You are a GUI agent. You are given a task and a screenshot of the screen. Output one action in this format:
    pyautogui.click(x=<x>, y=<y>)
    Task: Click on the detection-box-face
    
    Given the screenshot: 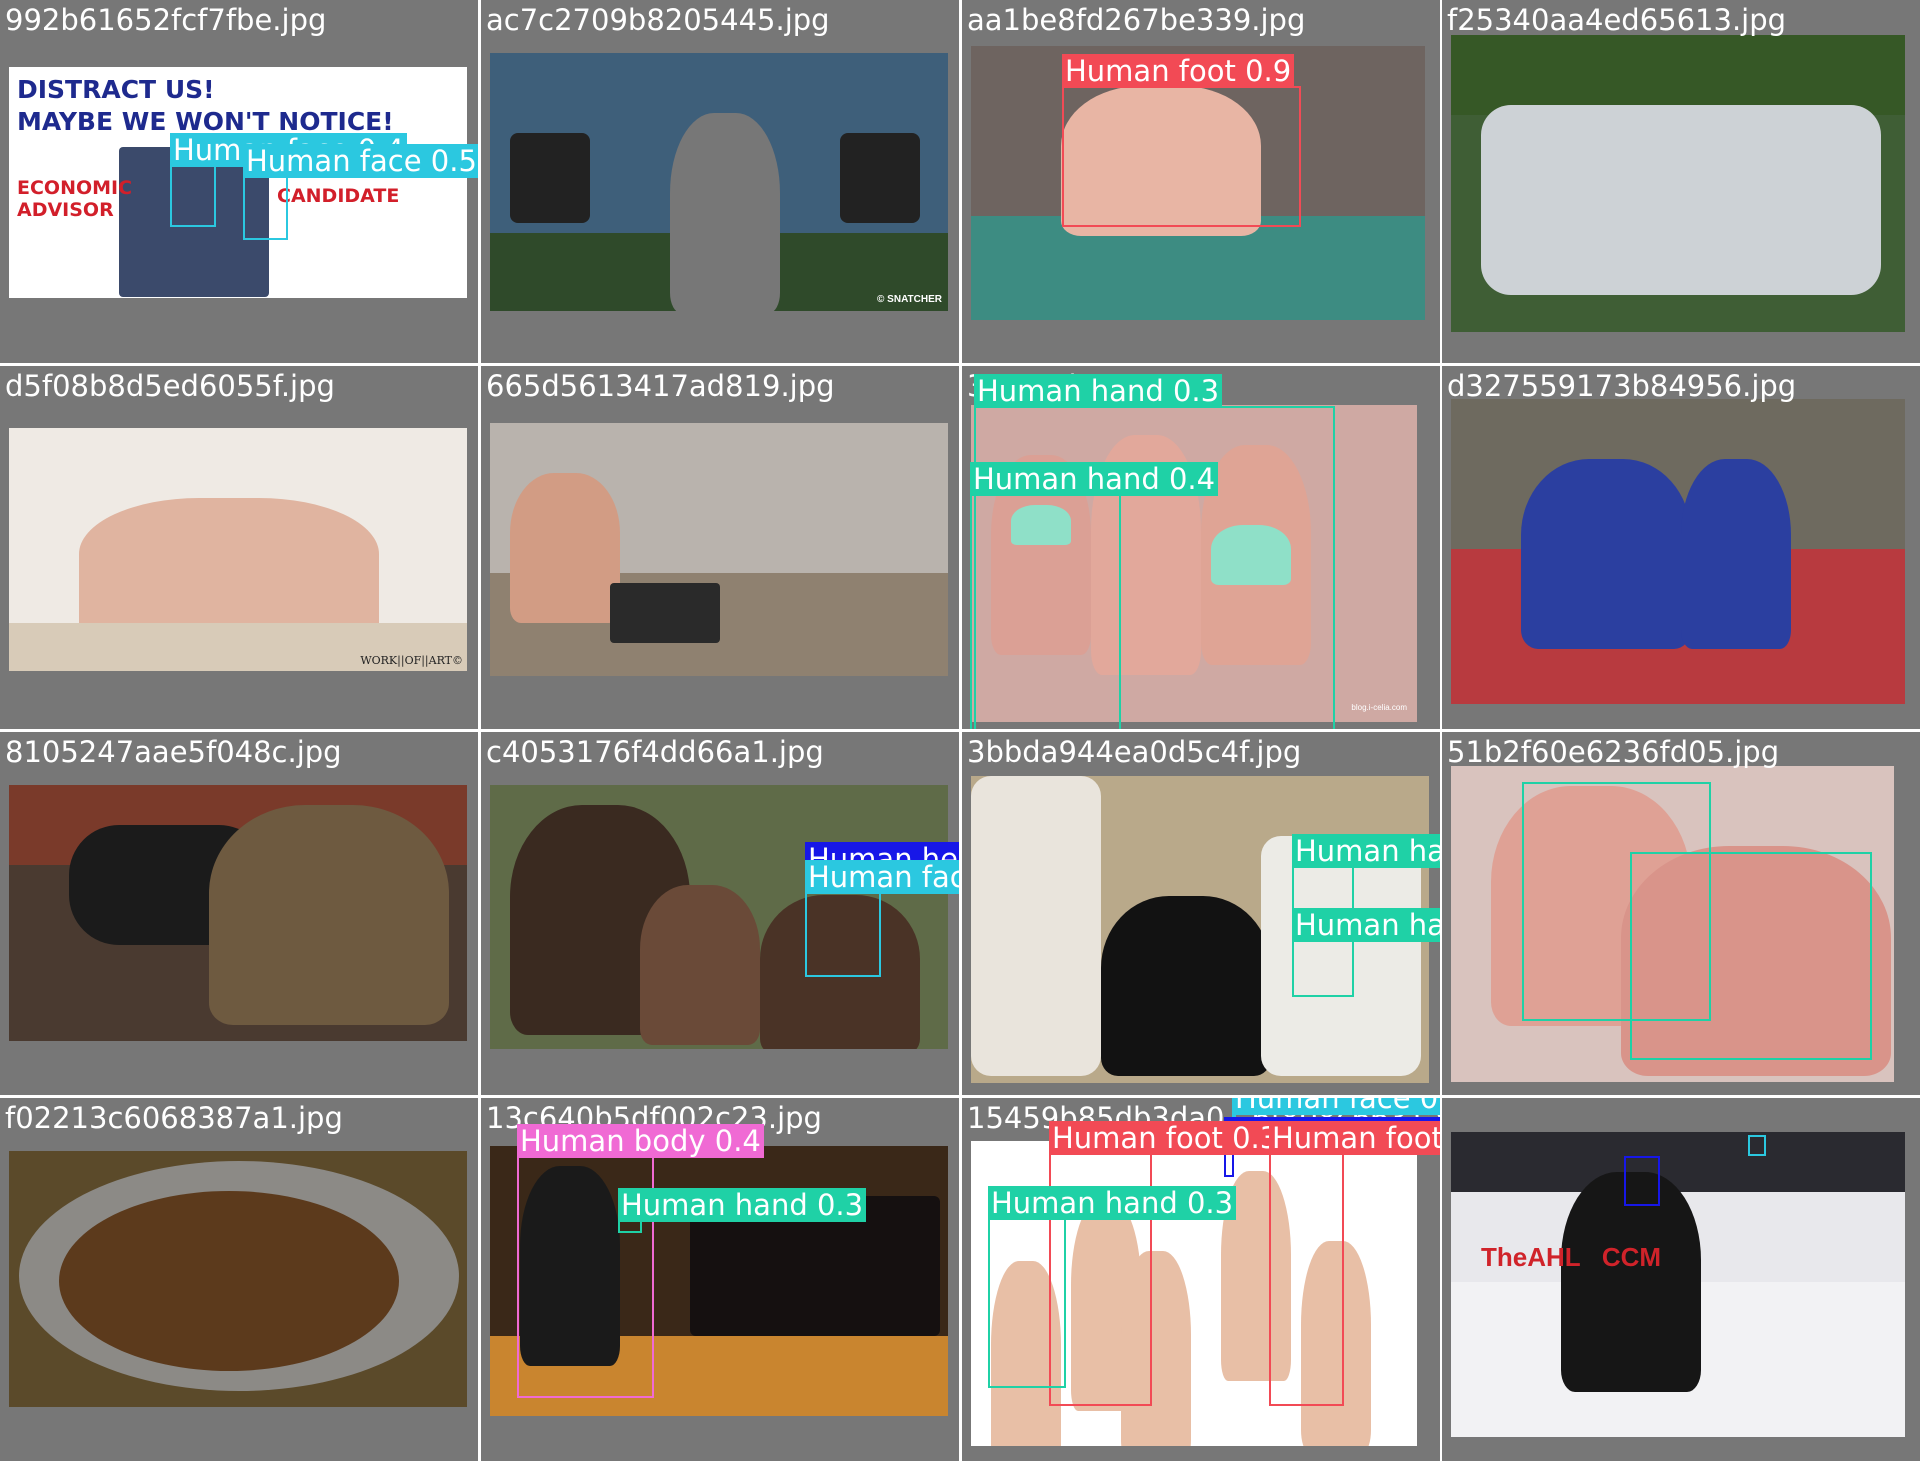 What is the action you would take?
    pyautogui.click(x=1757, y=1145)
    